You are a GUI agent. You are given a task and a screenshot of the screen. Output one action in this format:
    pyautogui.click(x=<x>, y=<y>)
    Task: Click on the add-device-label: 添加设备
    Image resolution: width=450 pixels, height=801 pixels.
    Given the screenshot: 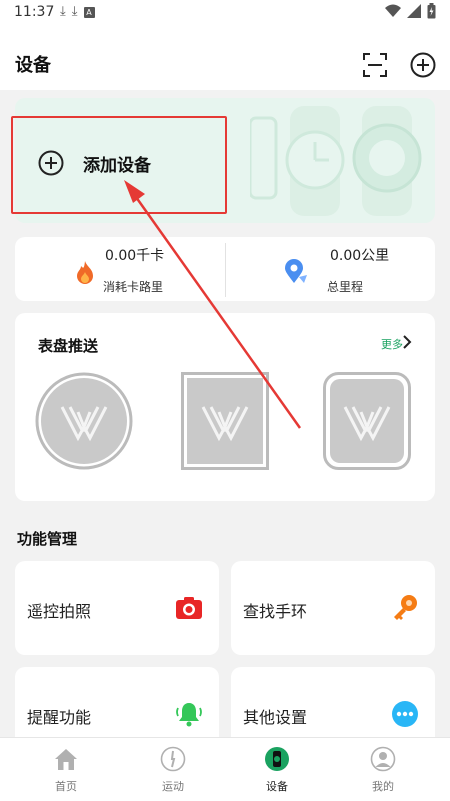 What is the action you would take?
    pyautogui.click(x=117, y=163)
    